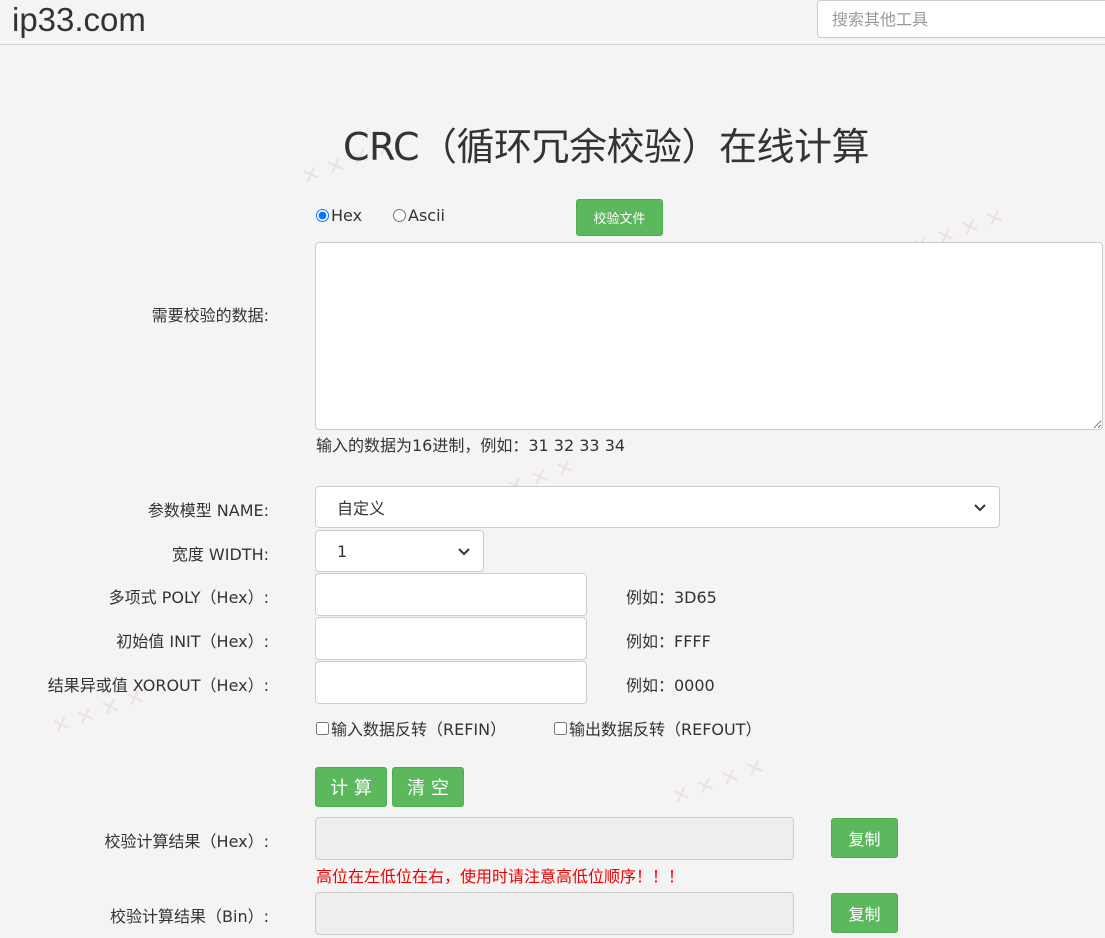 This screenshot has width=1105, height=938. What do you see at coordinates (718, 782) in the screenshot?
I see `watermark: ✕ ✕ ✕ ✕` at bounding box center [718, 782].